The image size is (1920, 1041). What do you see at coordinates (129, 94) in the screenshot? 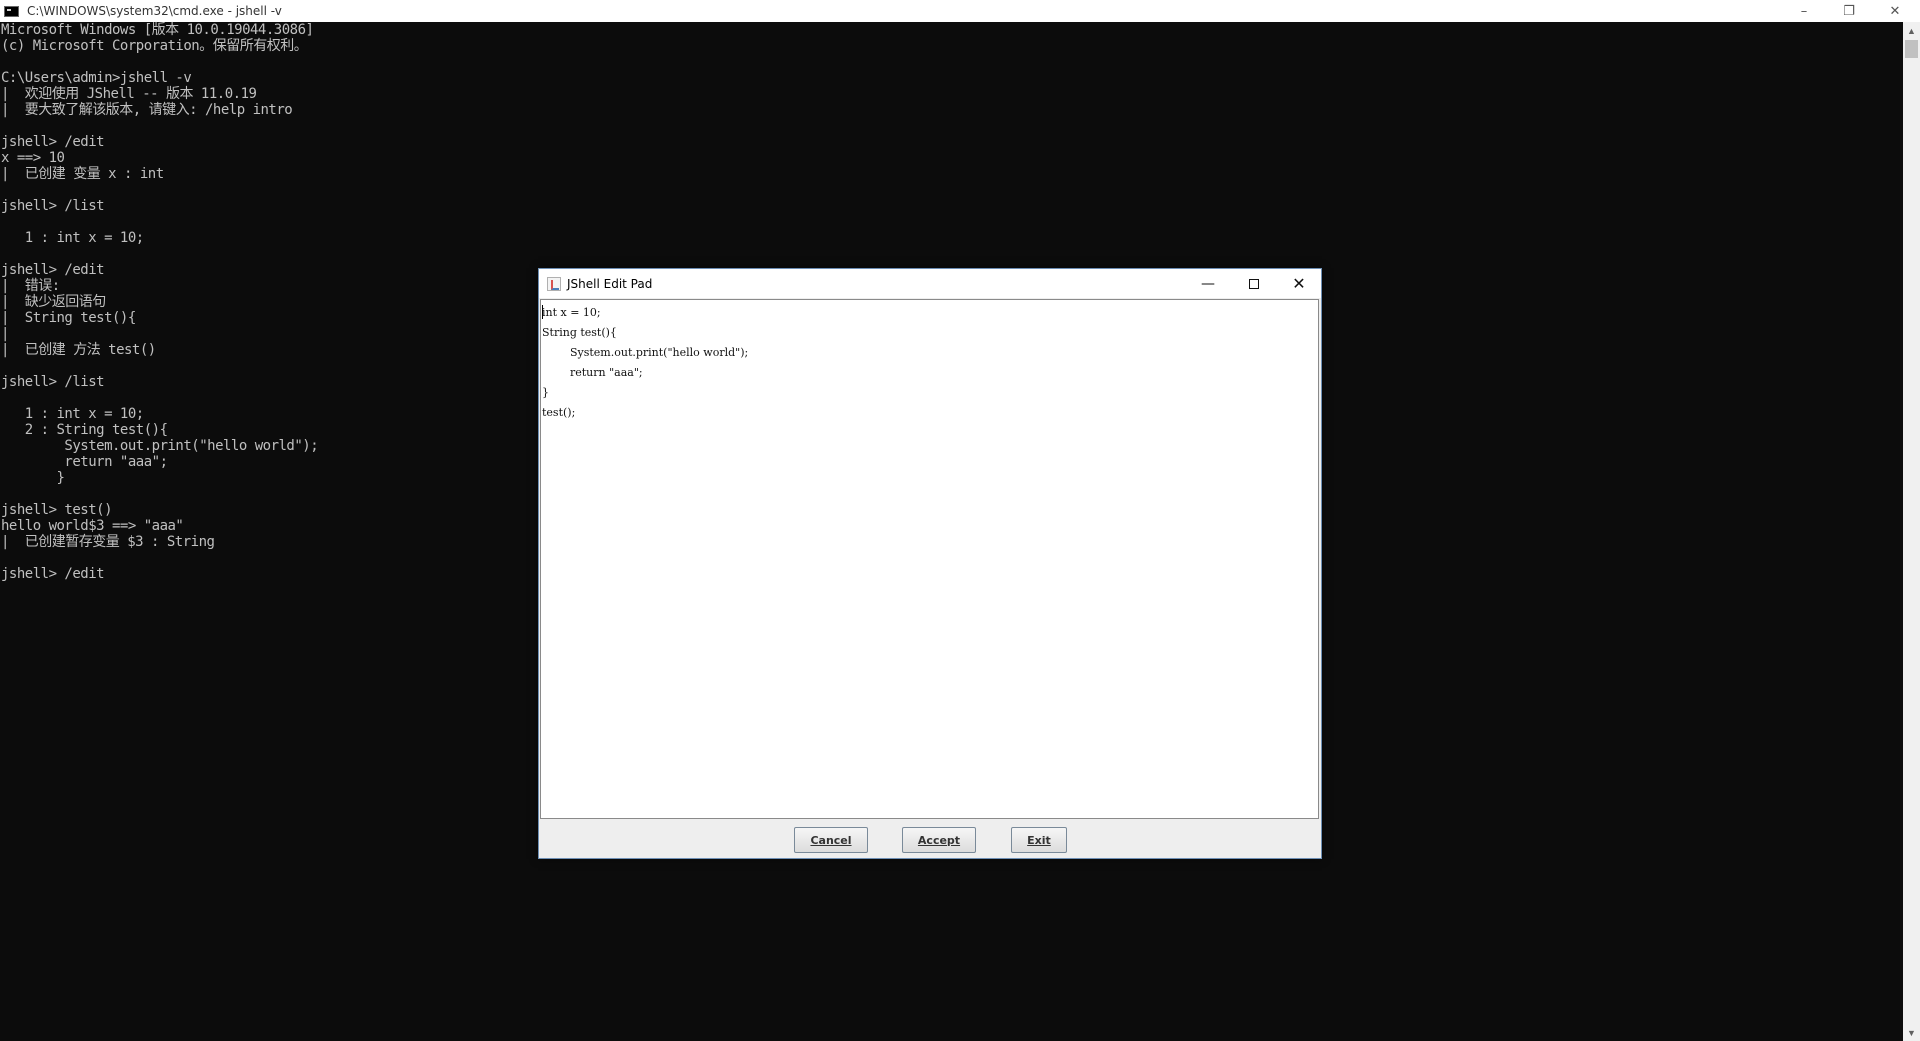
I see `console-line: | 欢迎使用 JShell -- 版本 11.0.19` at bounding box center [129, 94].